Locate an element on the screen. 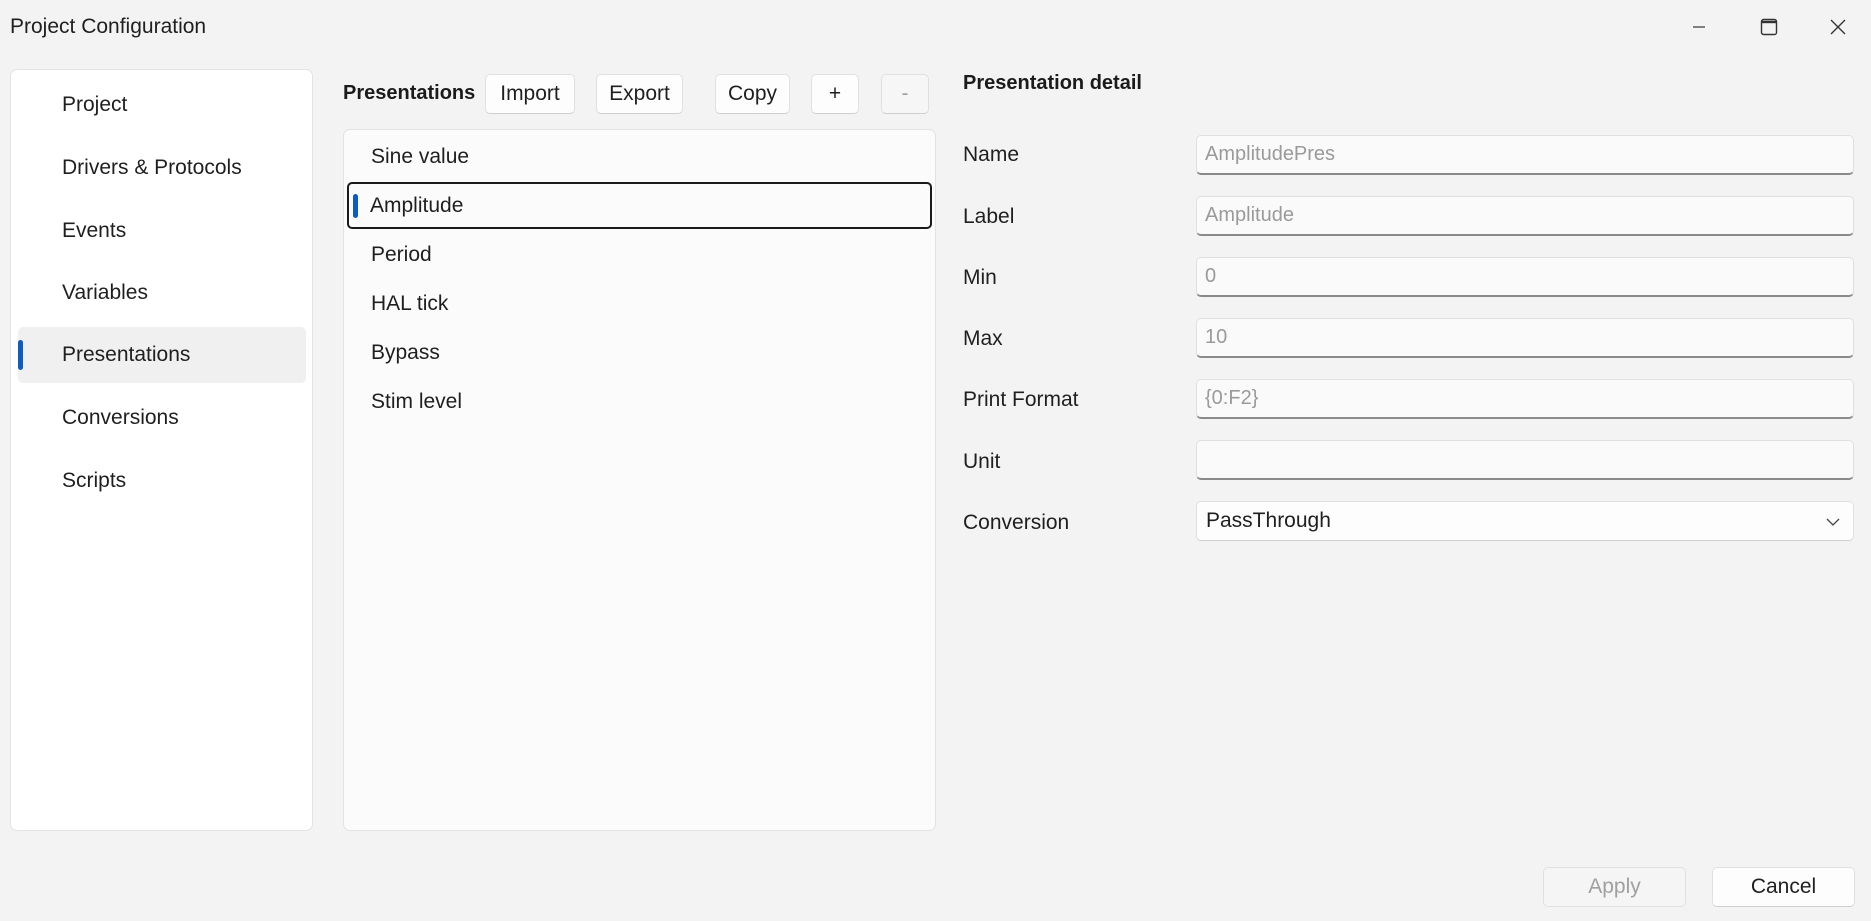 The width and height of the screenshot is (1871, 921). nav-item-label: Scripts is located at coordinates (94, 480).